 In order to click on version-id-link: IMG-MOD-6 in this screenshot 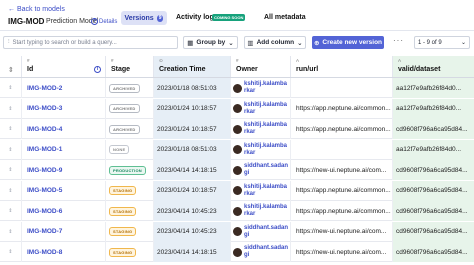, I will do `click(64, 211)`.